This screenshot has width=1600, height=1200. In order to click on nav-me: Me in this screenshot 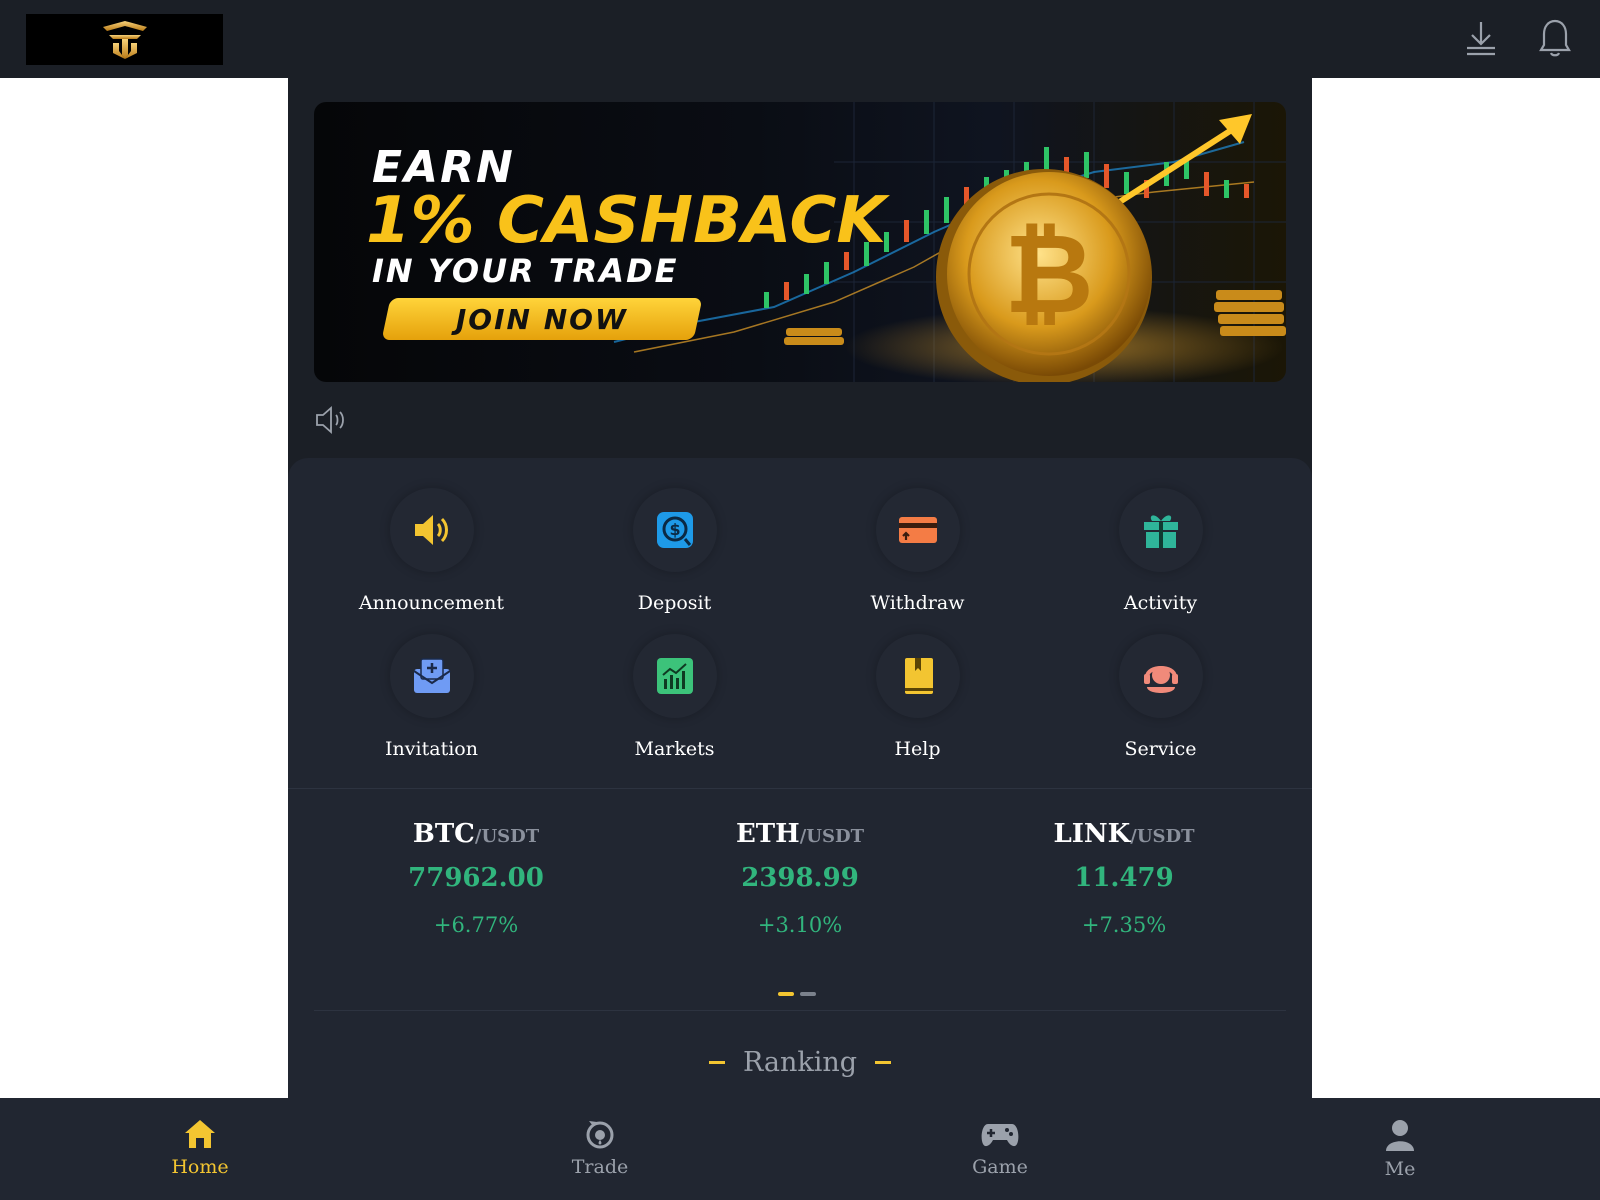, I will do `click(1400, 1149)`.